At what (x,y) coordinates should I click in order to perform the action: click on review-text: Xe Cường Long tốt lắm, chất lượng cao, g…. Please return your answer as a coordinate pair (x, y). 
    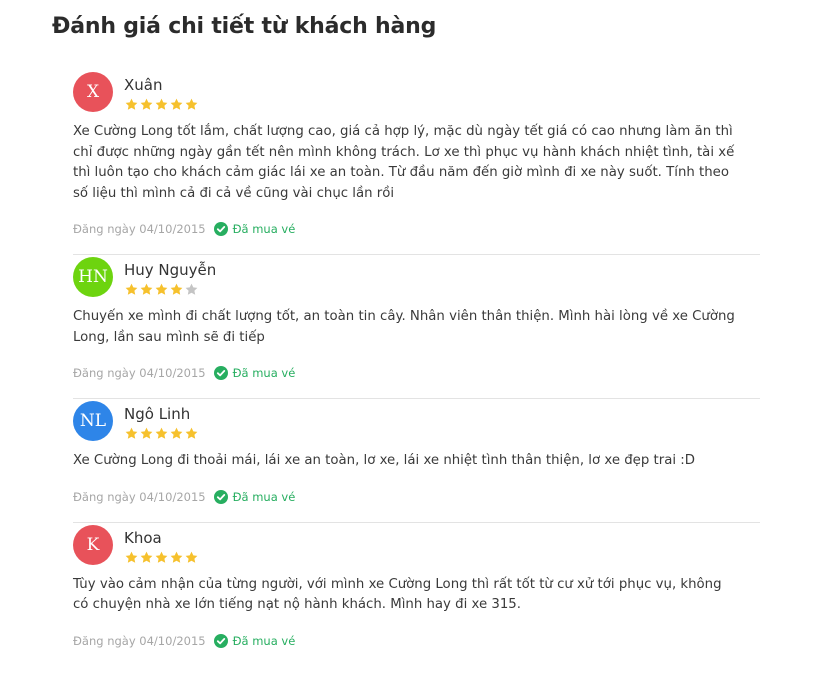
    Looking at the image, I should click on (404, 162).